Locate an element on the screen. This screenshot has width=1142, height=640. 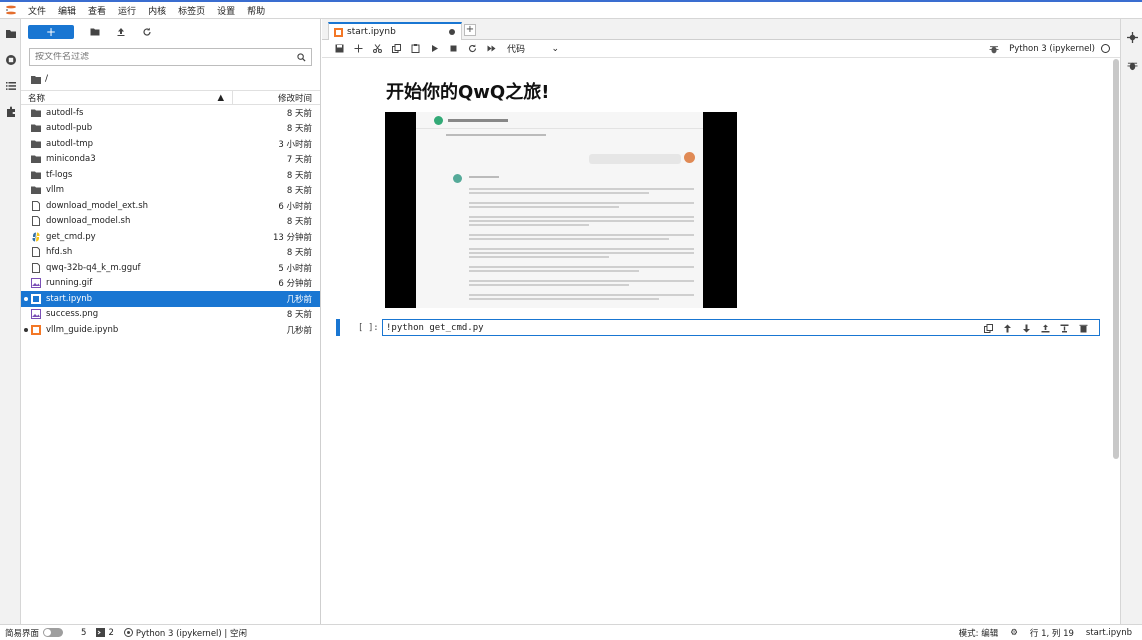
file-row-success-png: success.png 8 天前 is located at coordinates (170, 315).